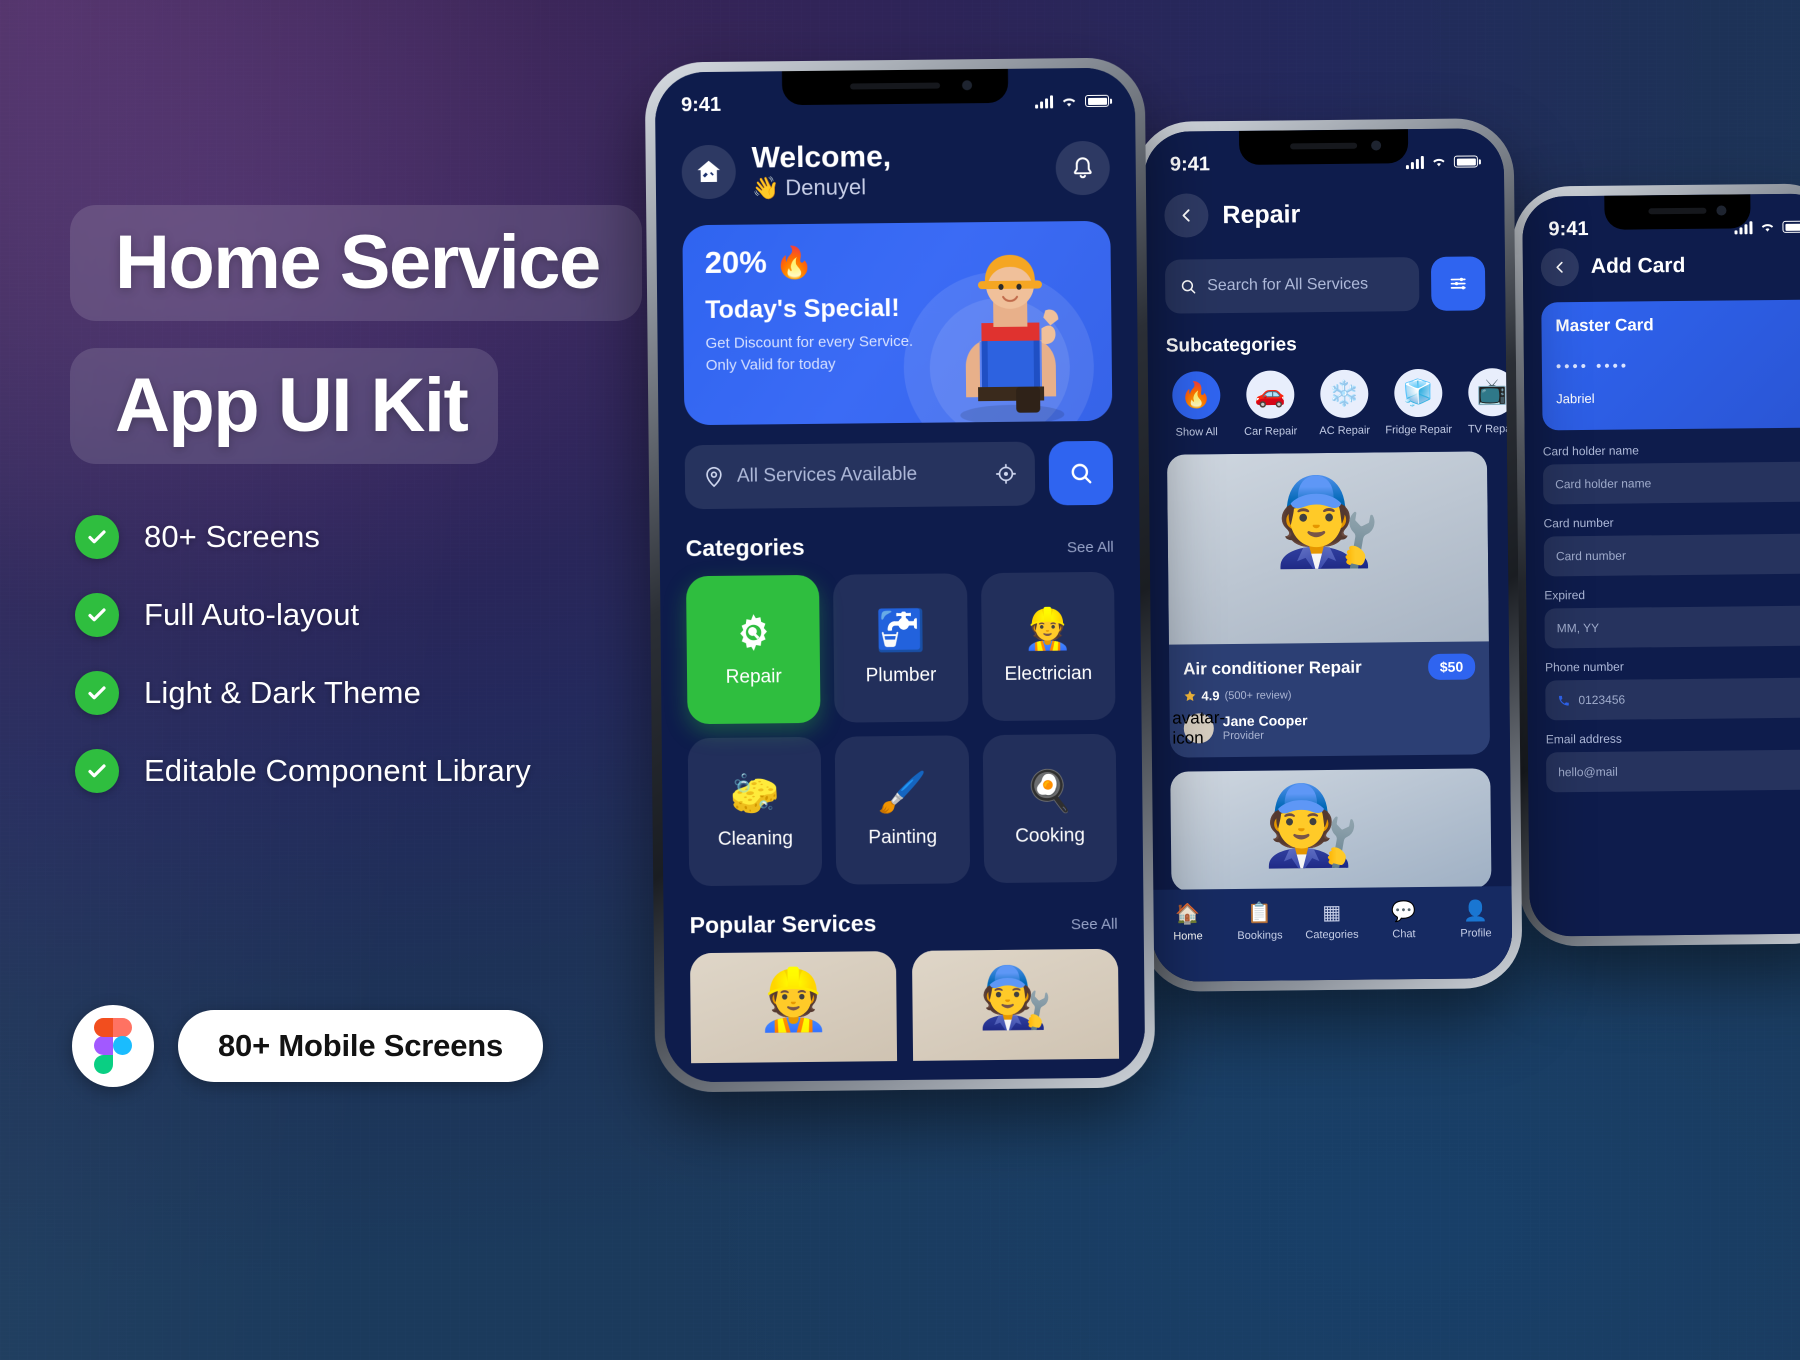  I want to click on electrician-icon: 👷, so click(1048, 629).